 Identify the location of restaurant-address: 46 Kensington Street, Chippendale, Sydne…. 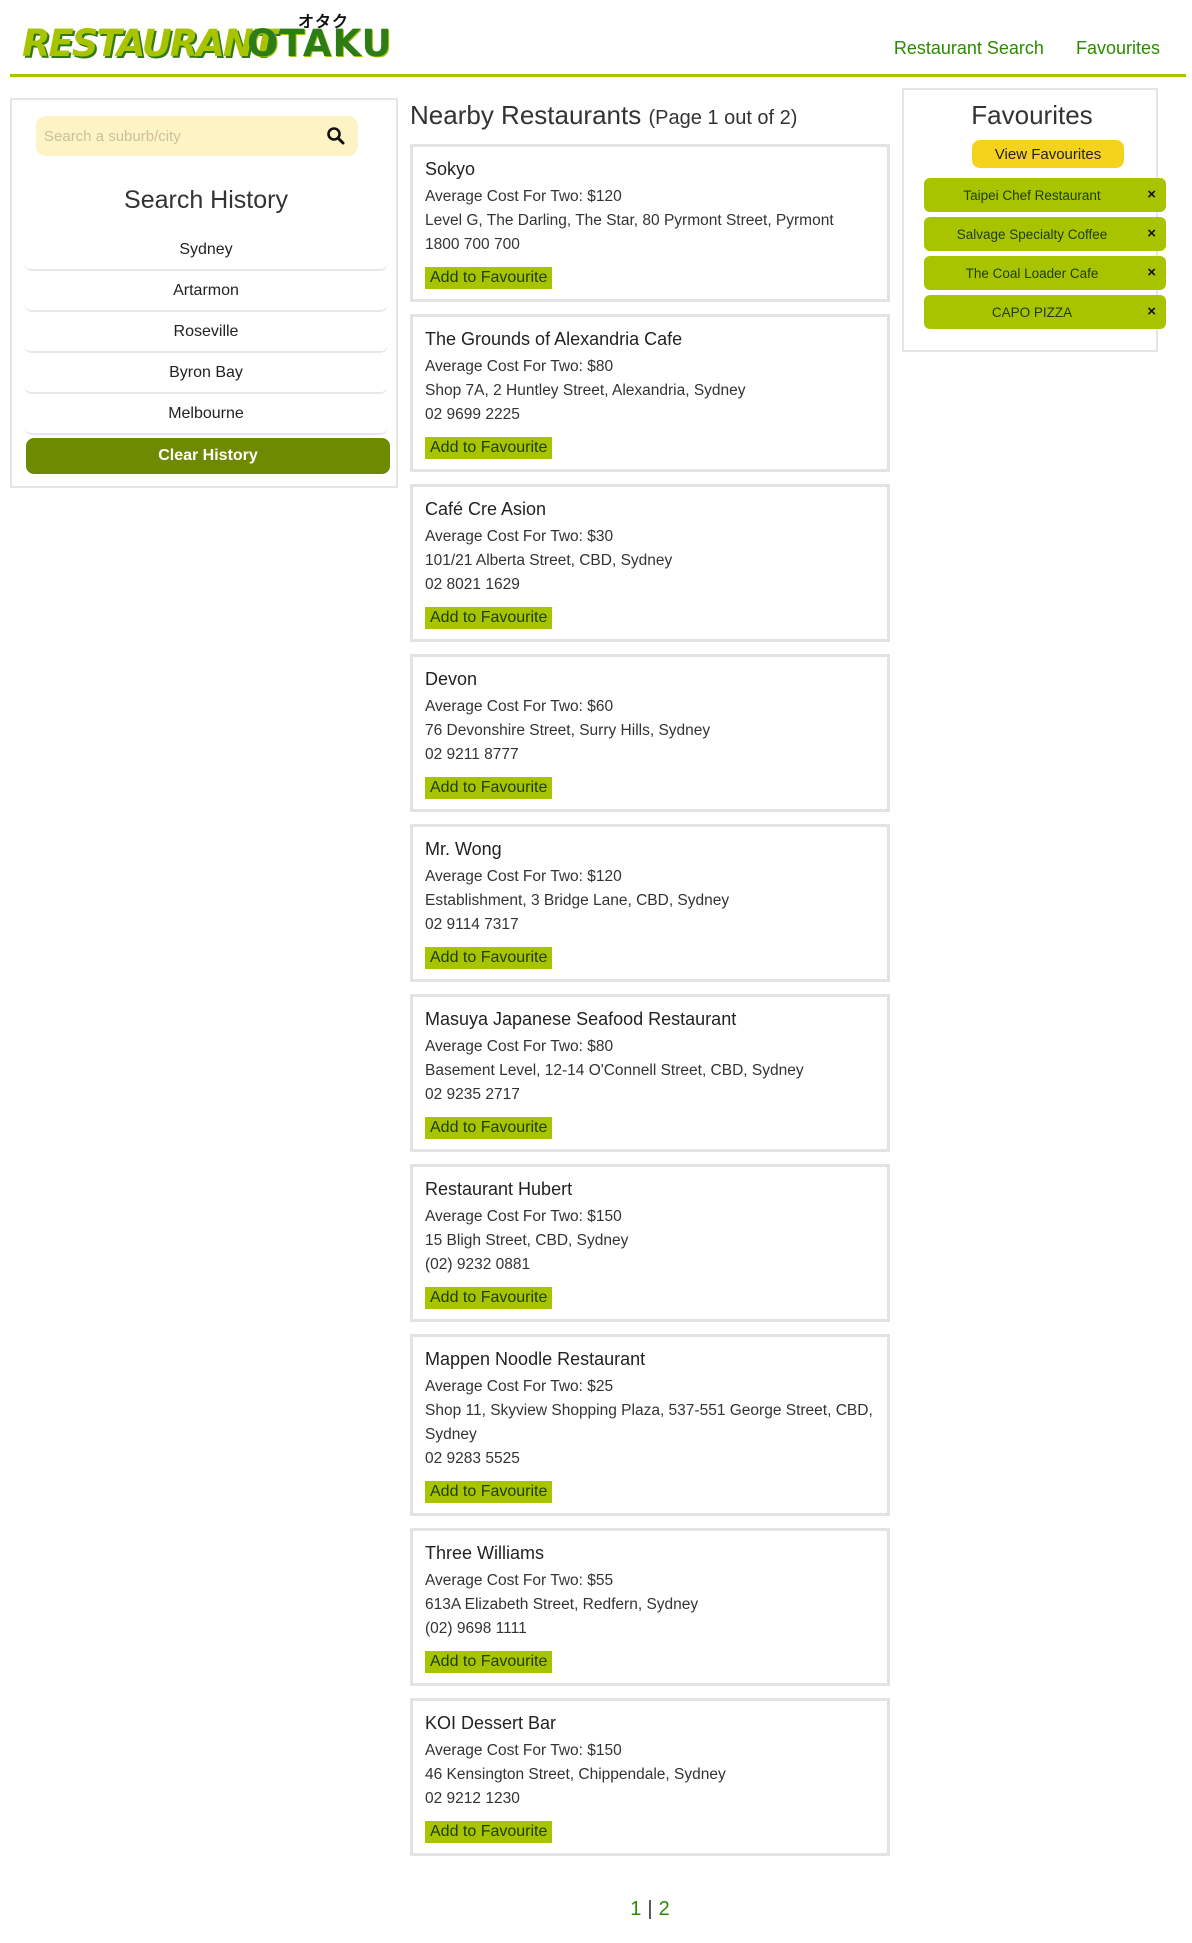
(575, 1774).